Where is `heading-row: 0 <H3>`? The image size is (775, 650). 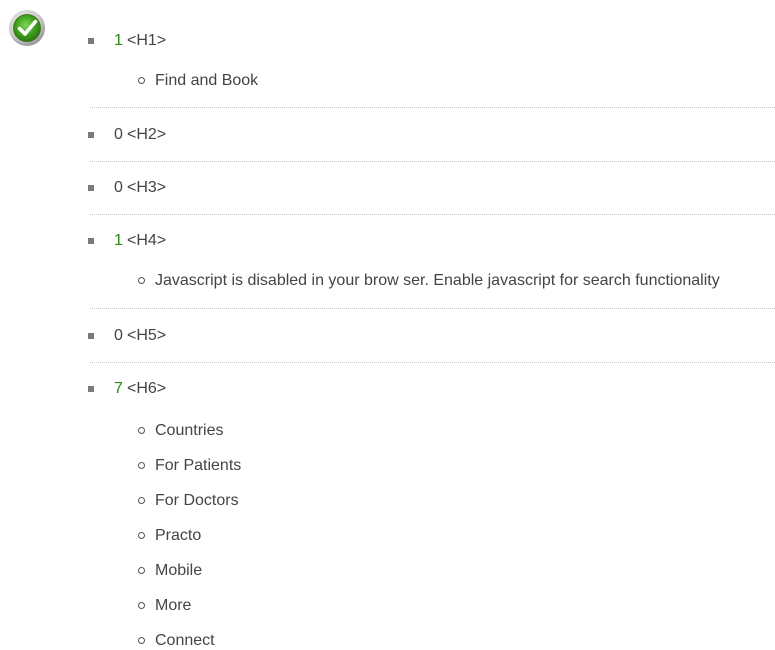
heading-row: 0 <H3> is located at coordinates (387, 188).